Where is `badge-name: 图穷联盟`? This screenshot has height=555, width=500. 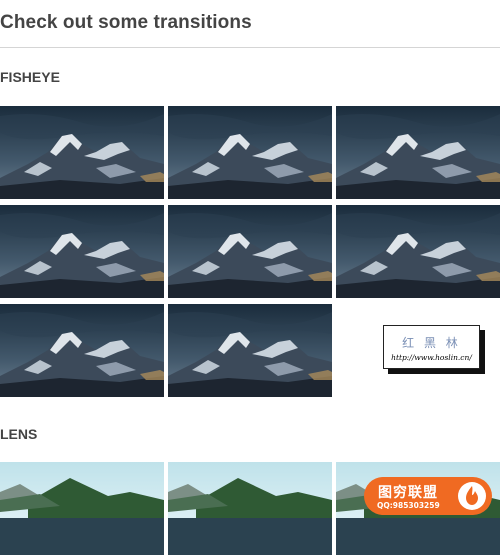
badge-name: 图穷联盟 is located at coordinates (408, 493).